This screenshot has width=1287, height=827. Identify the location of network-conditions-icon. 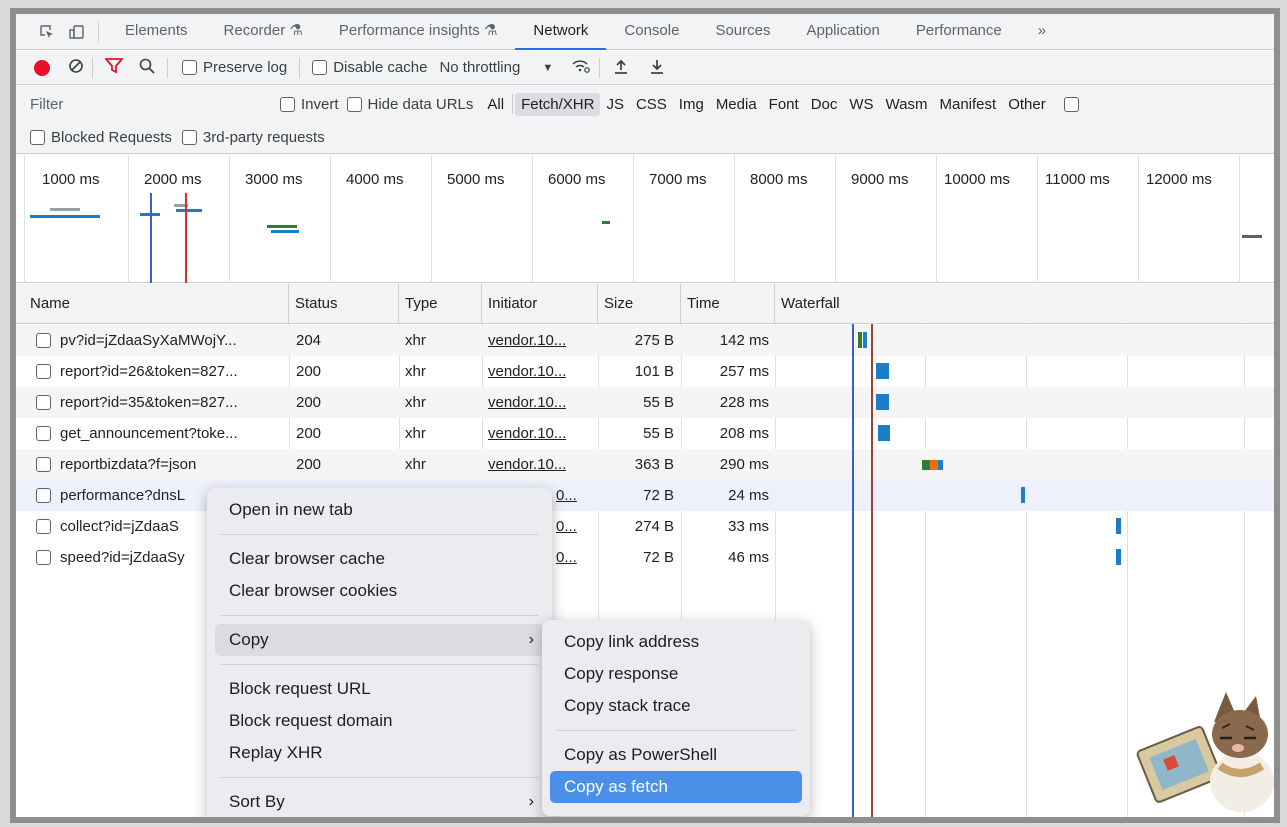
(581, 68).